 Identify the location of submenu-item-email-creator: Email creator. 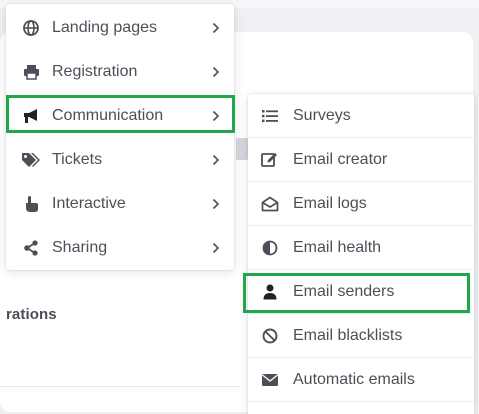
(361, 160).